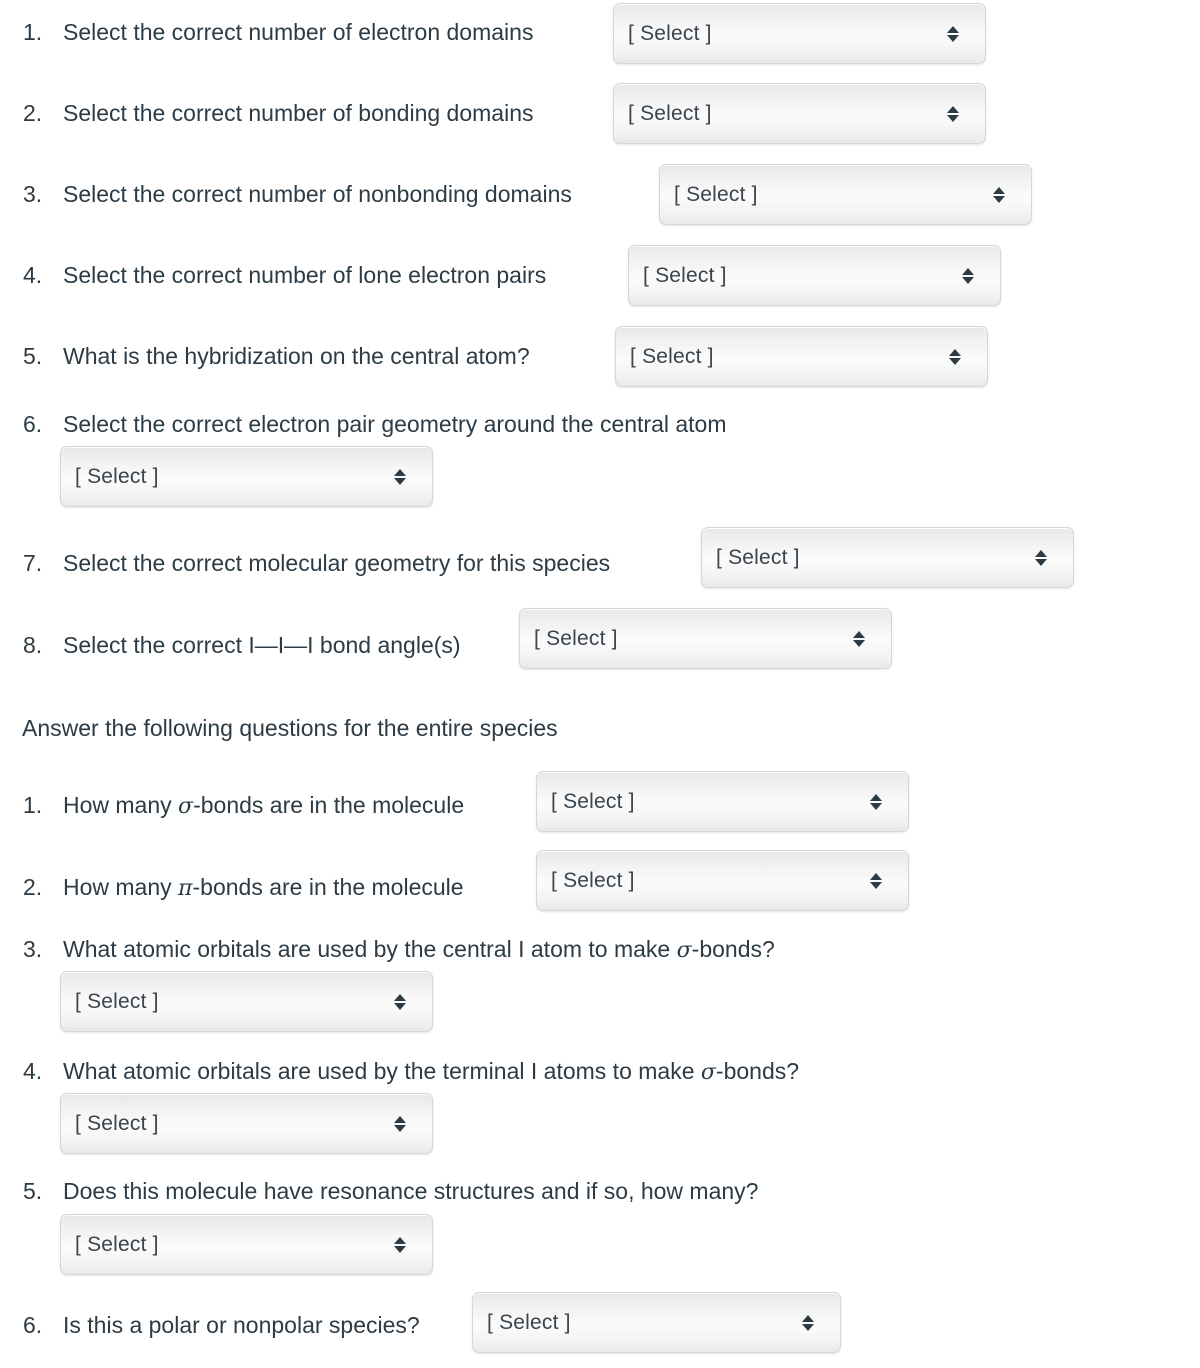  Describe the element at coordinates (241, 1325) in the screenshot. I see `question-text: Is this a polar or nonpolar species?` at that location.